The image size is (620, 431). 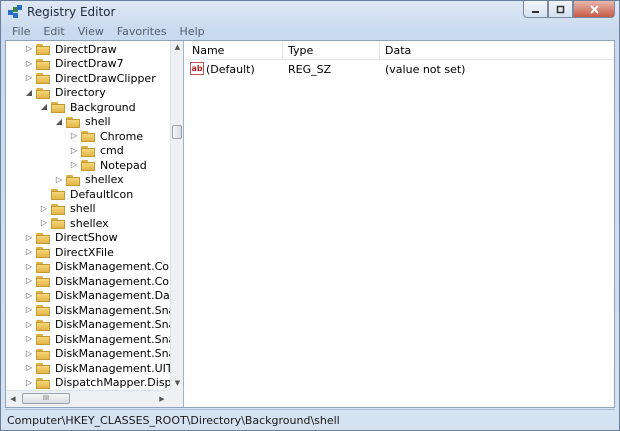 I want to click on tree-item: ▷ DiskManagement.SnapInC, so click(x=97, y=339).